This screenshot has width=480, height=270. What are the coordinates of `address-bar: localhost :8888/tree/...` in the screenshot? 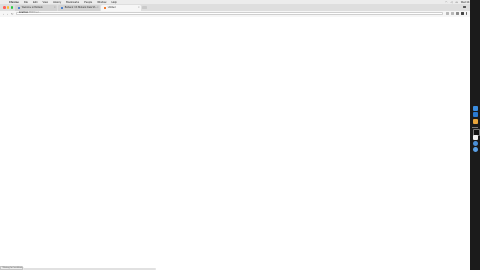 It's located at (229, 13).